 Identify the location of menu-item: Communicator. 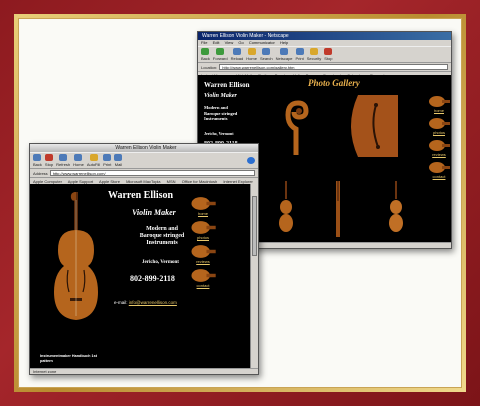
(262, 42).